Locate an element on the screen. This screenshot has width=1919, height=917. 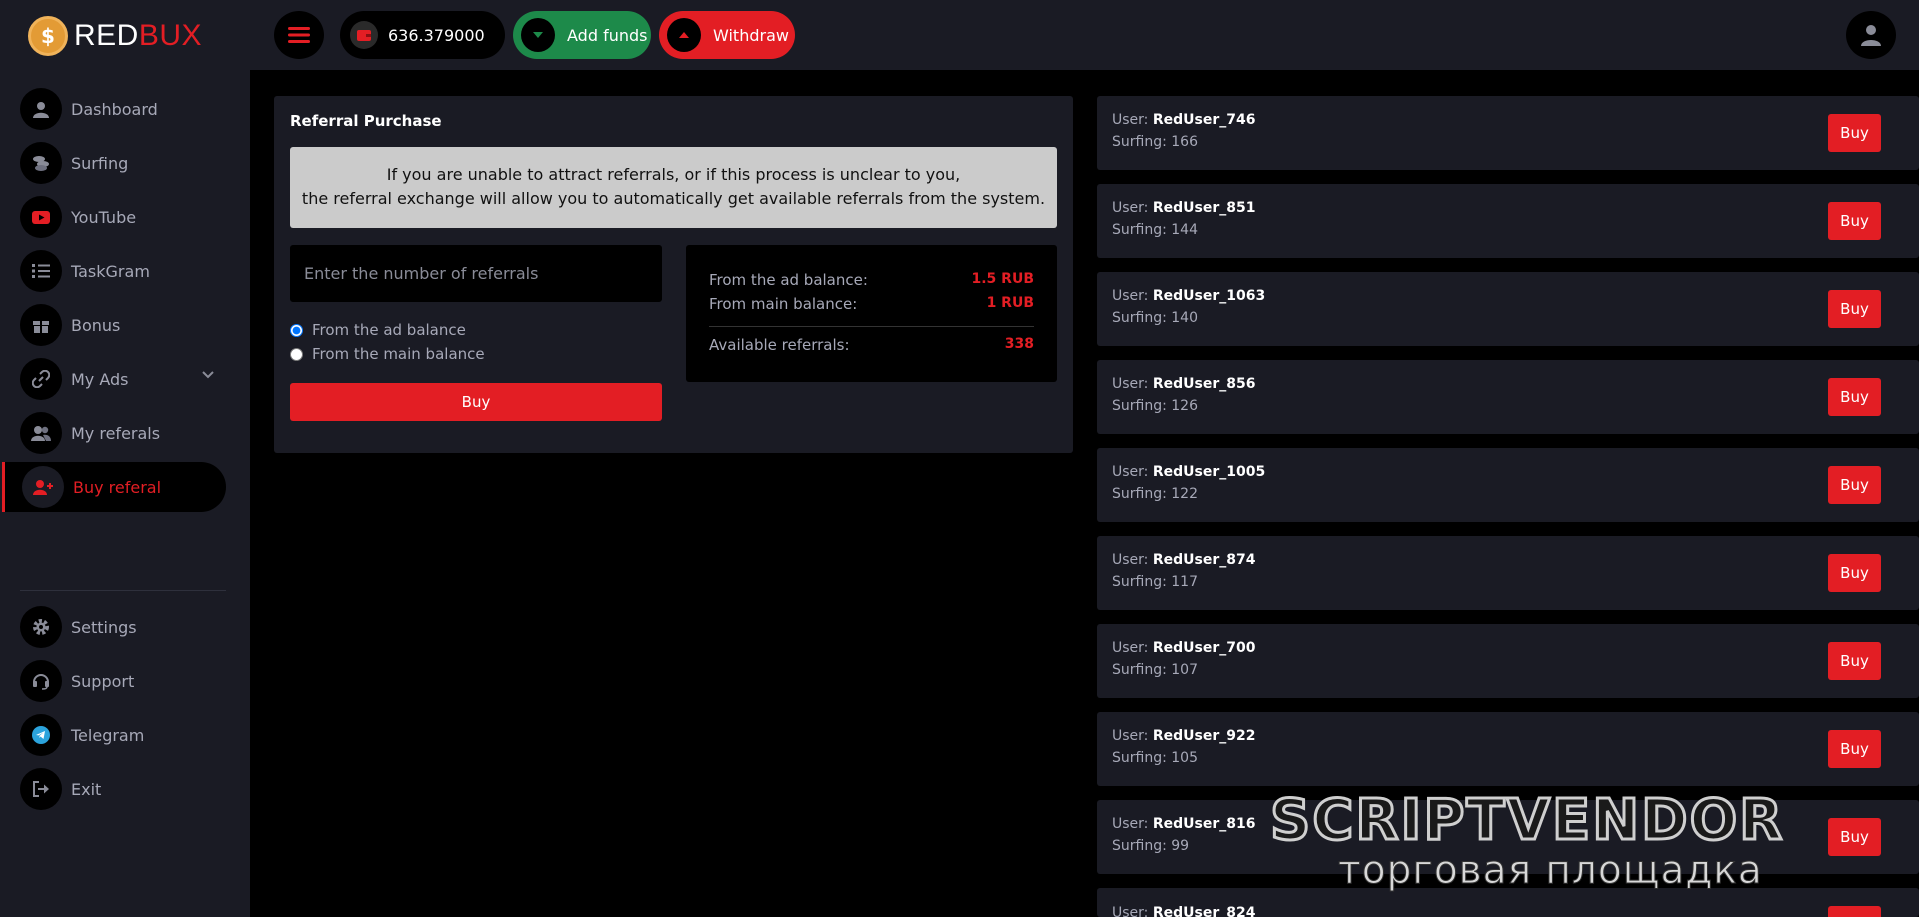
hamburger-icon is located at coordinates (299, 35).